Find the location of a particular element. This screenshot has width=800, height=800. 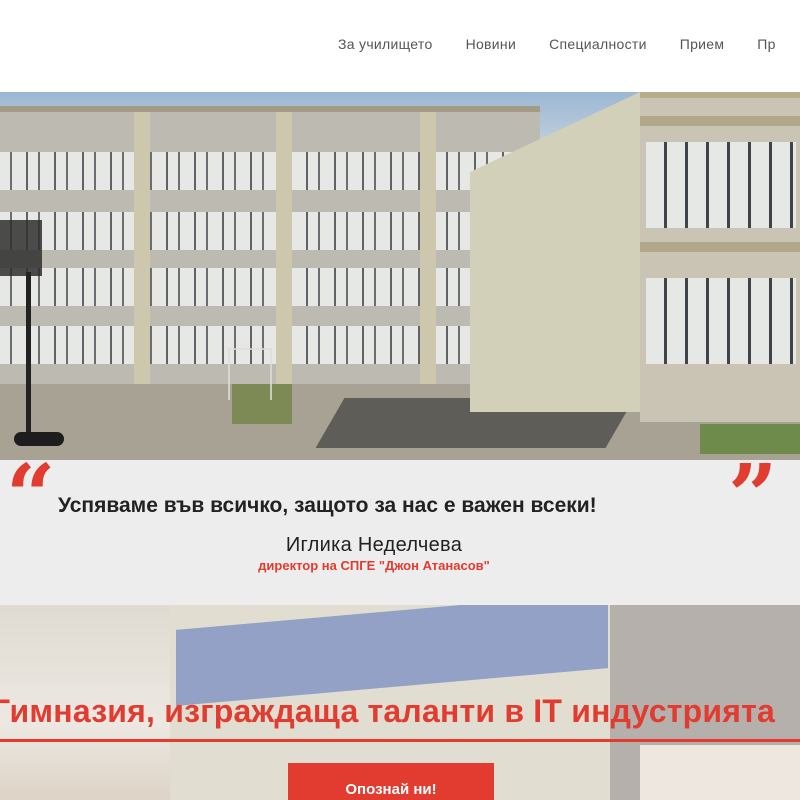

basketball-base is located at coordinates (39, 439).